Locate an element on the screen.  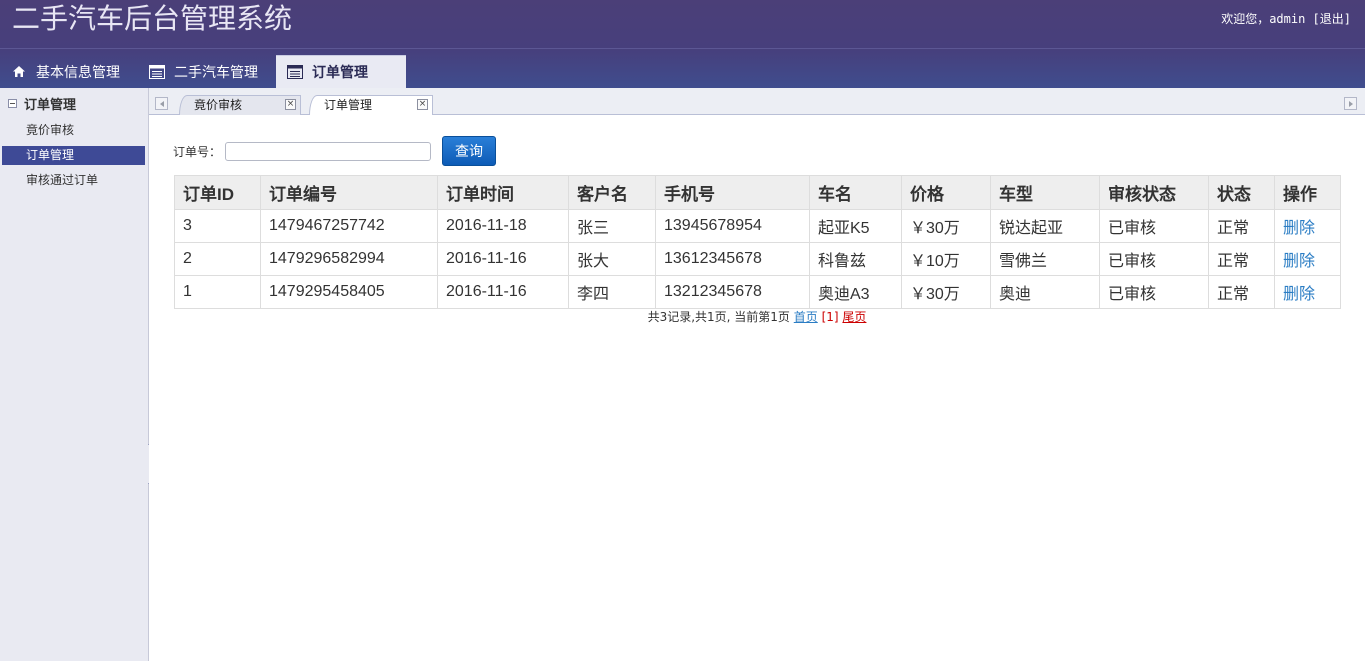
home-icon is located at coordinates (19, 72).